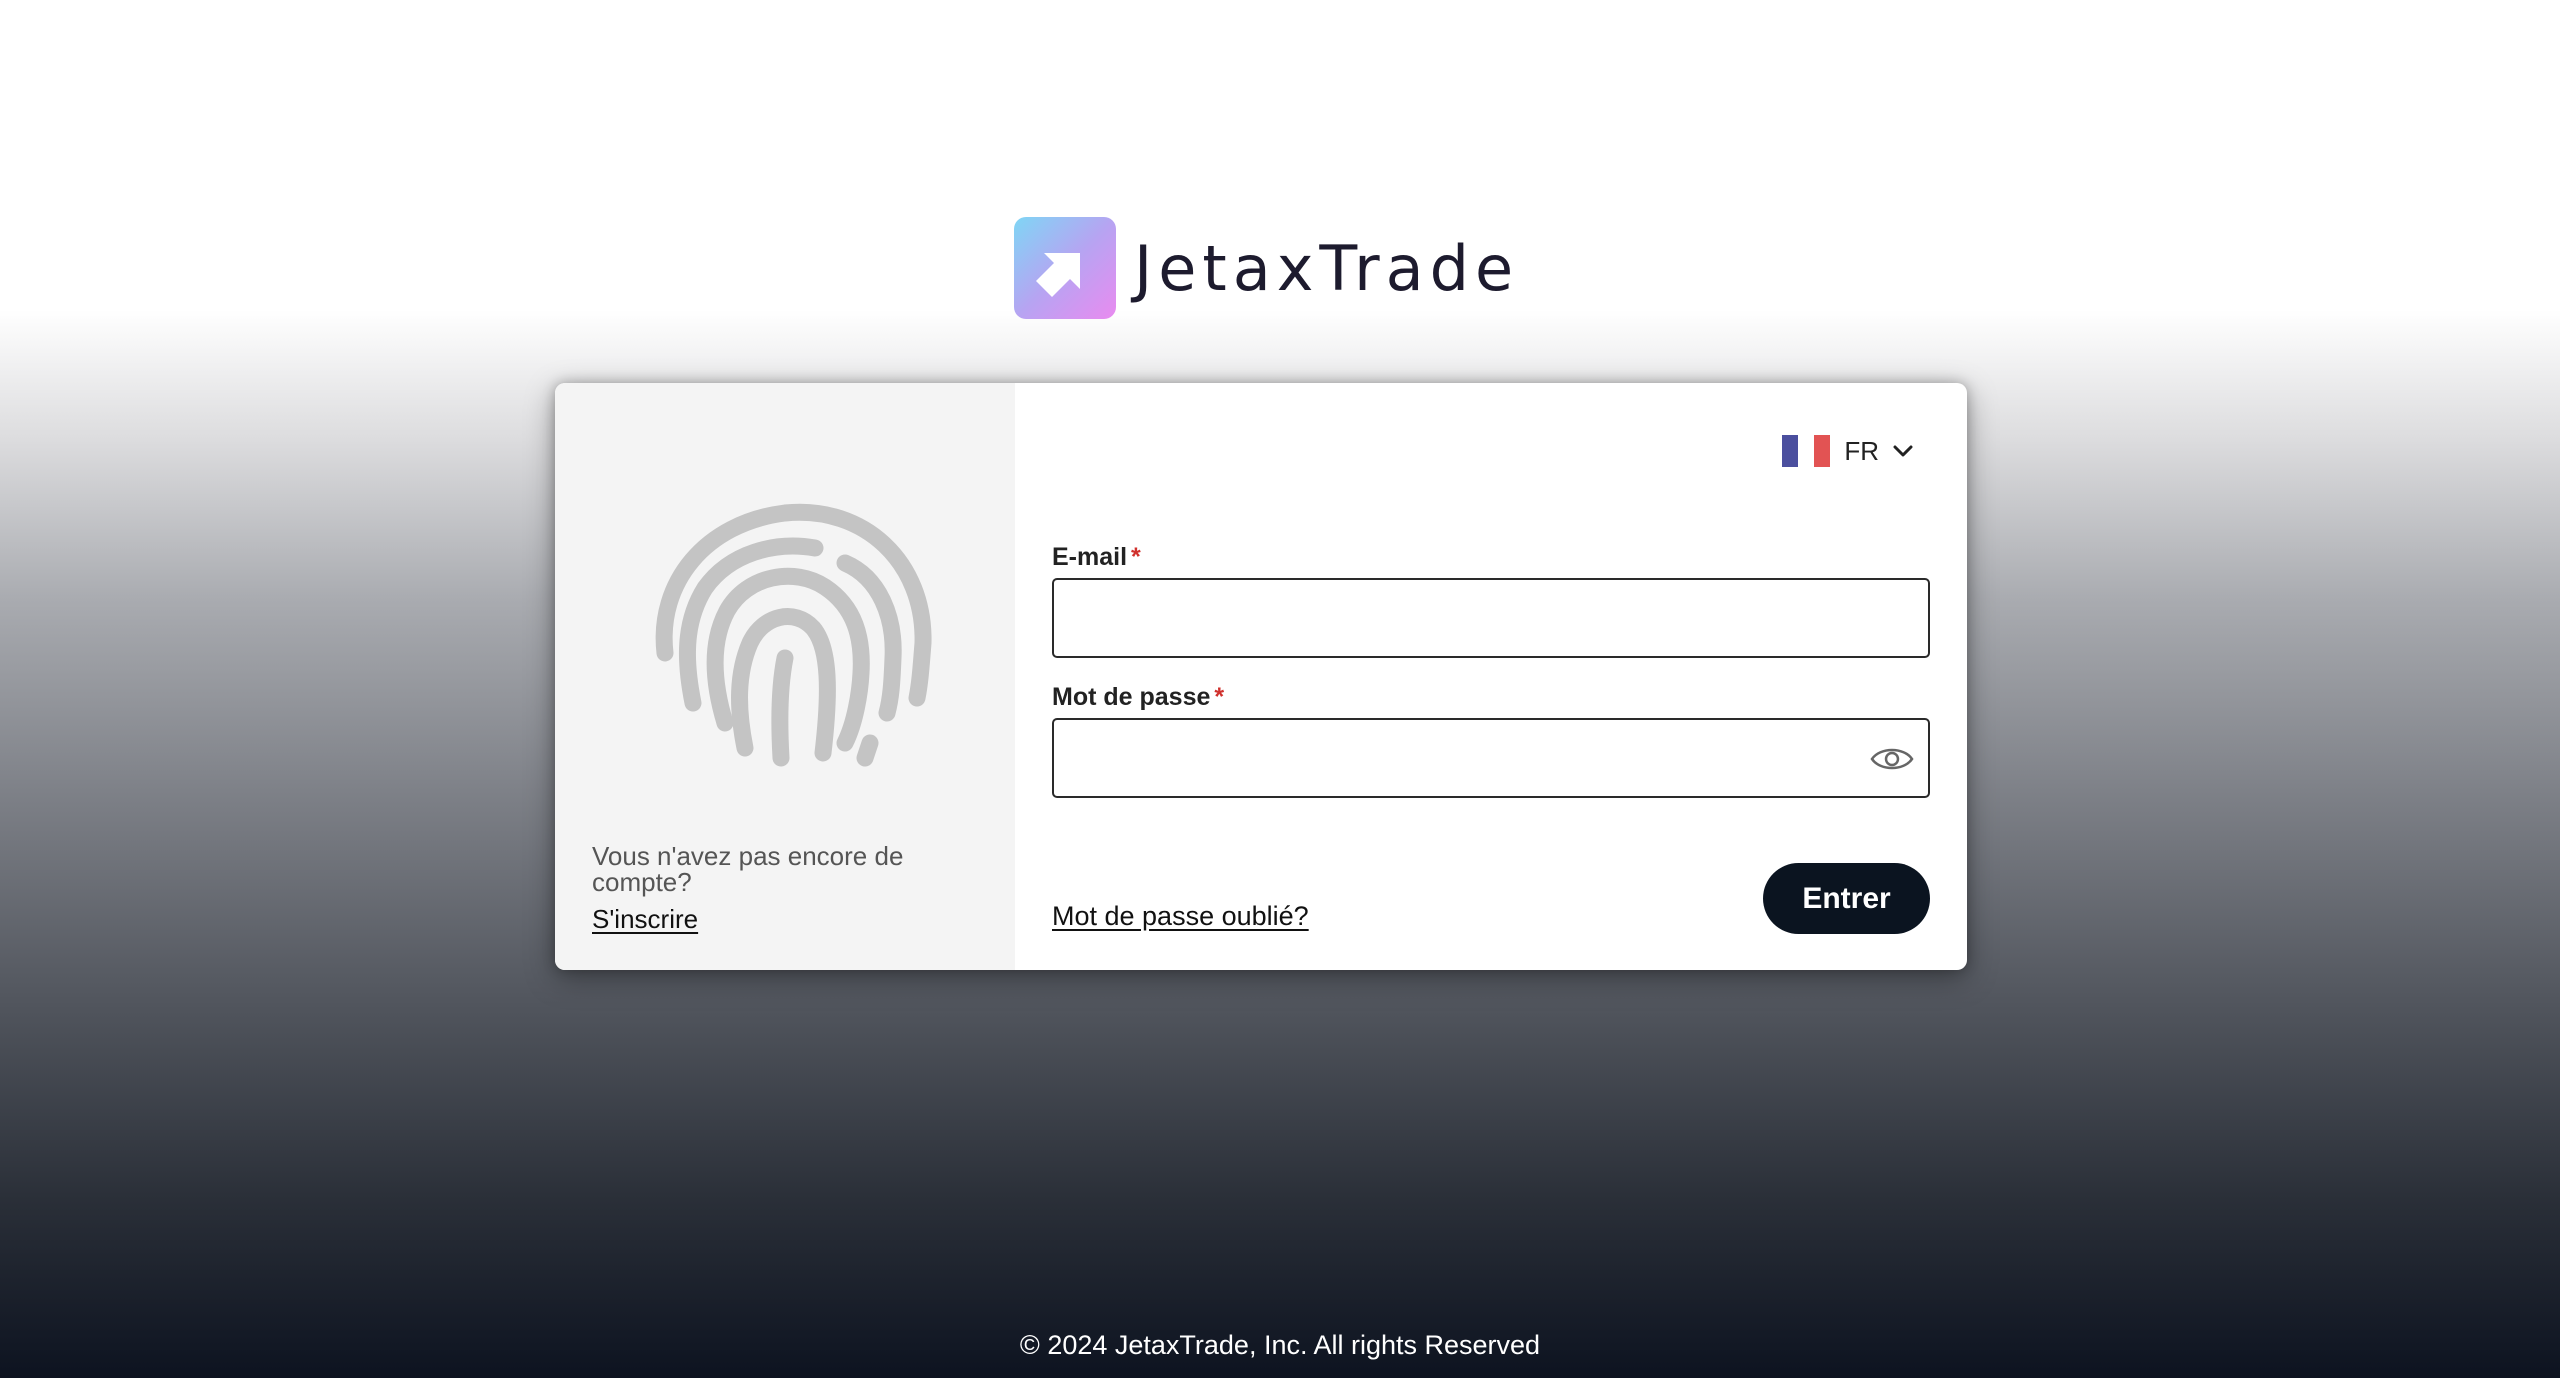 Image resolution: width=2560 pixels, height=1378 pixels. What do you see at coordinates (1327, 268) in the screenshot?
I see `brand-name: JetaxTrade` at bounding box center [1327, 268].